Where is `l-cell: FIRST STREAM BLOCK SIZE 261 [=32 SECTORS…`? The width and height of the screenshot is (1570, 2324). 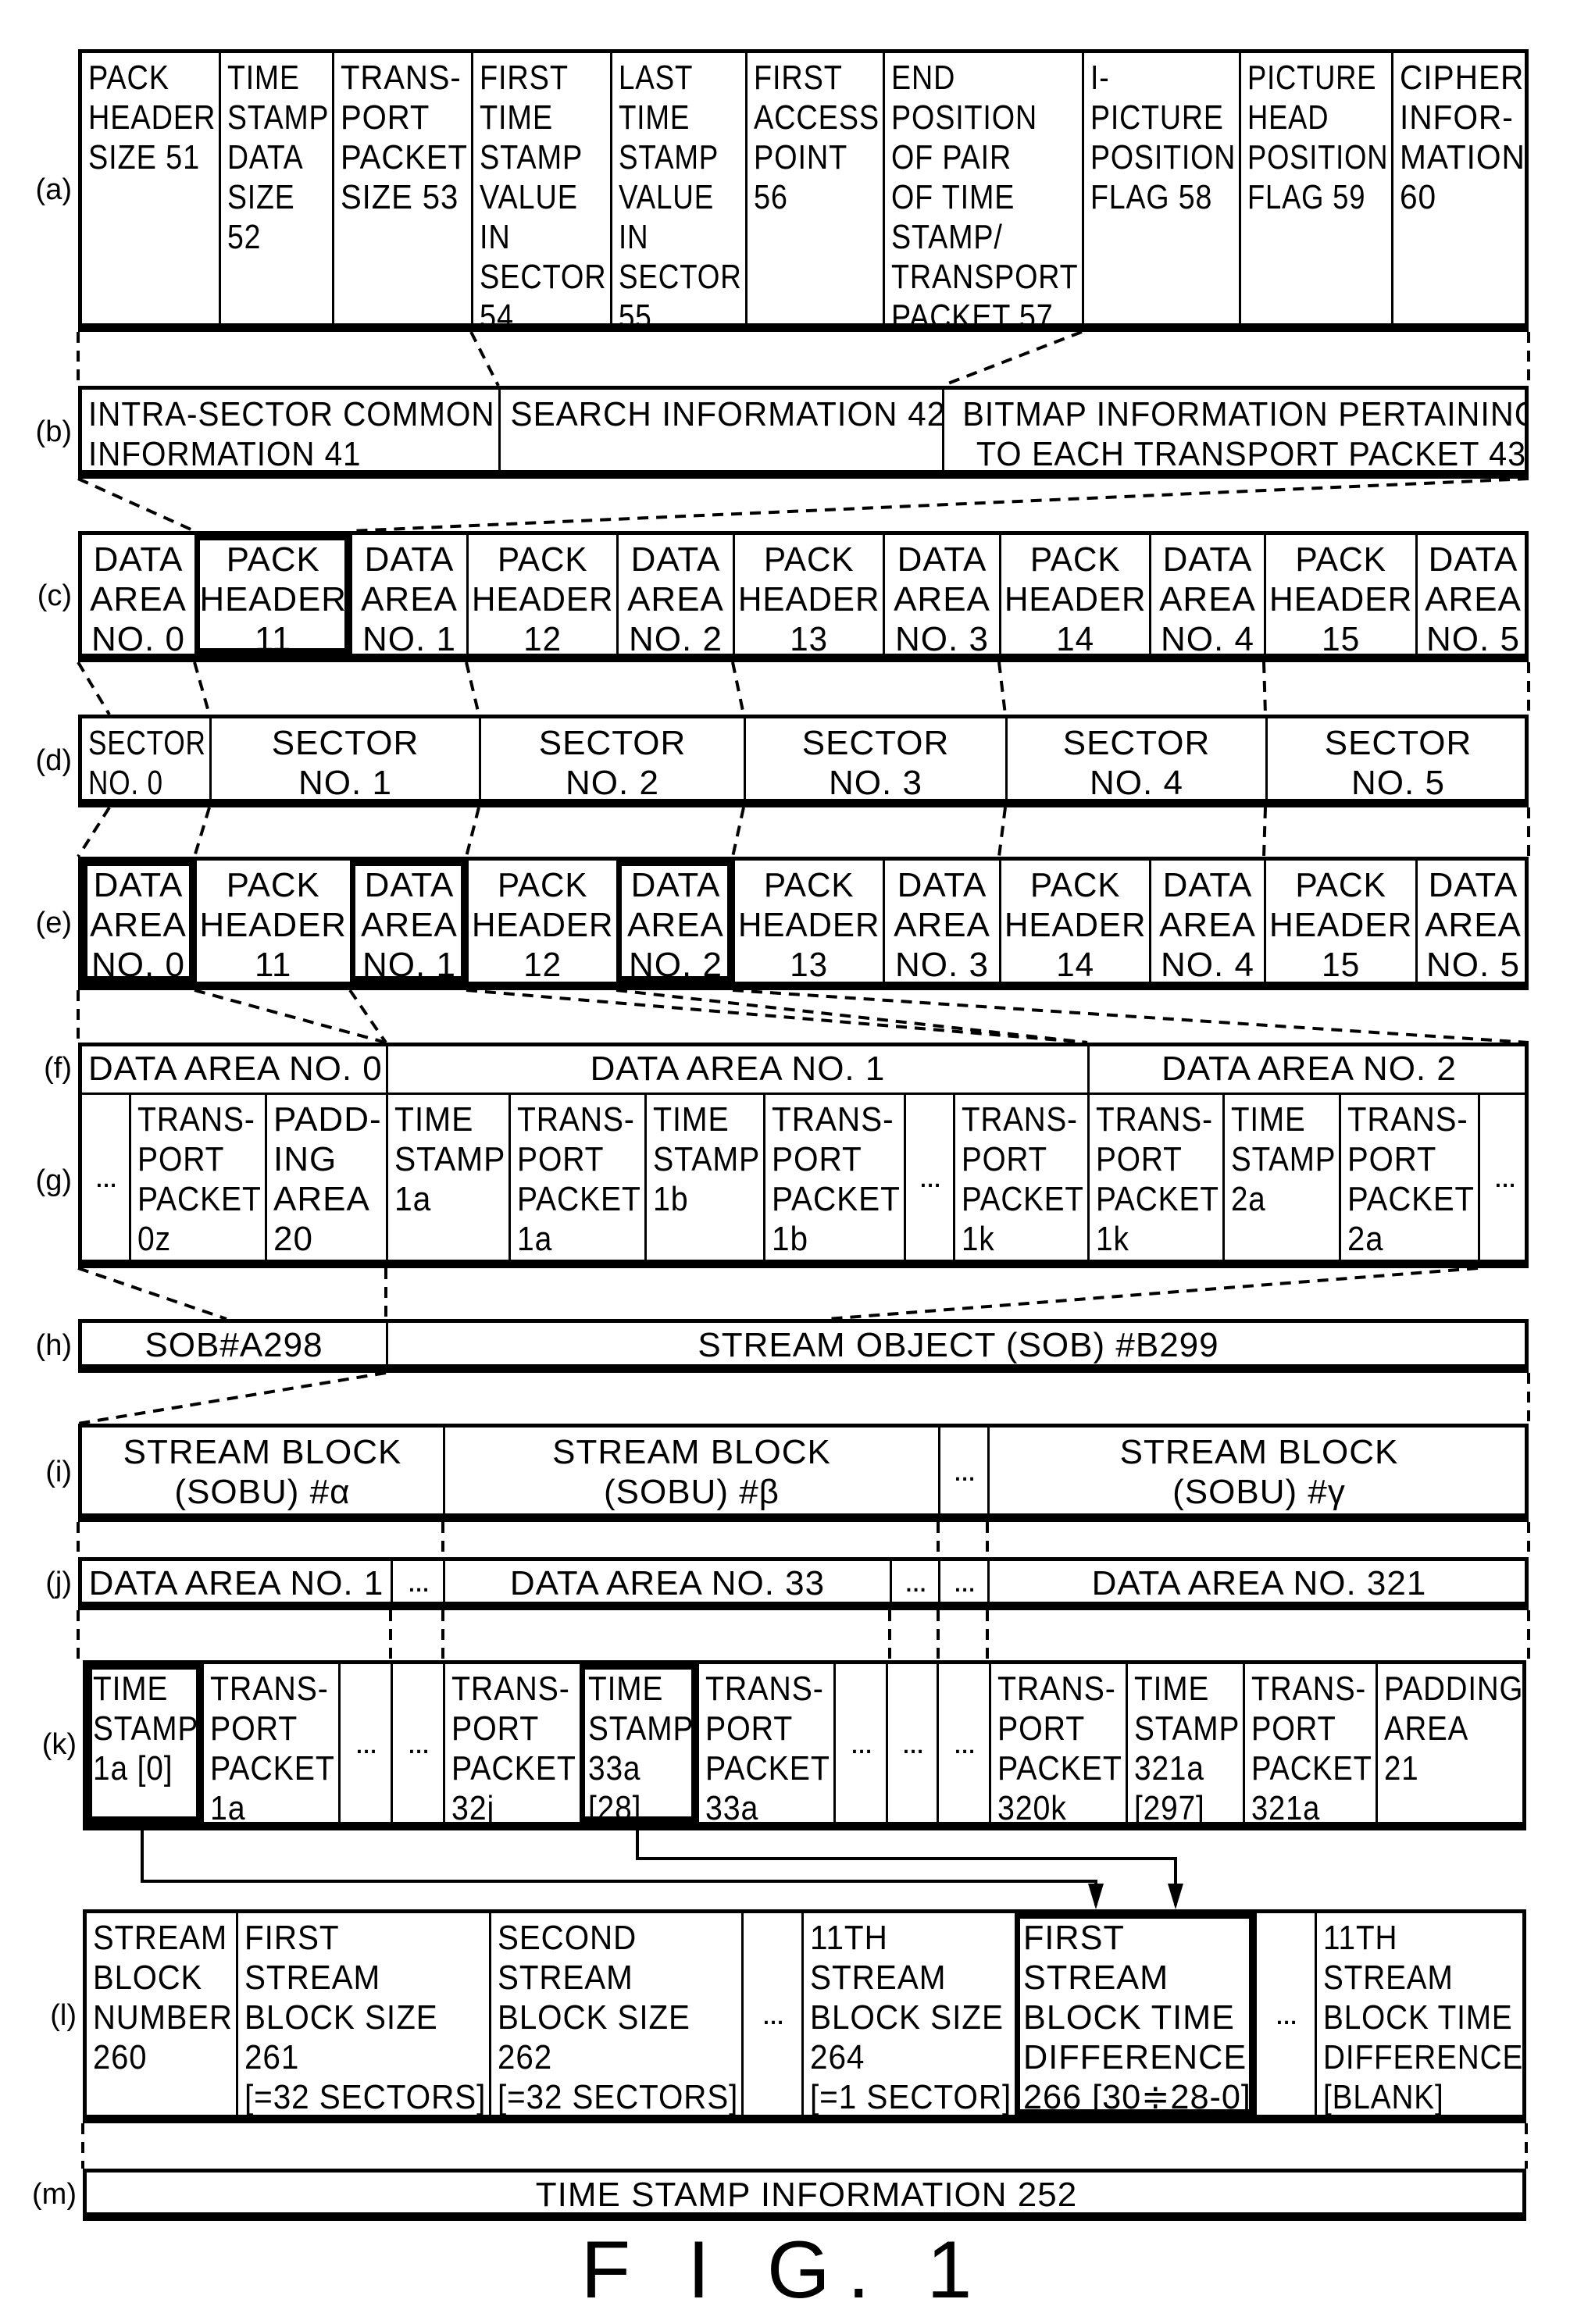 l-cell: FIRST STREAM BLOCK SIZE 261 [=32 SECTORS… is located at coordinates (362, 2014).